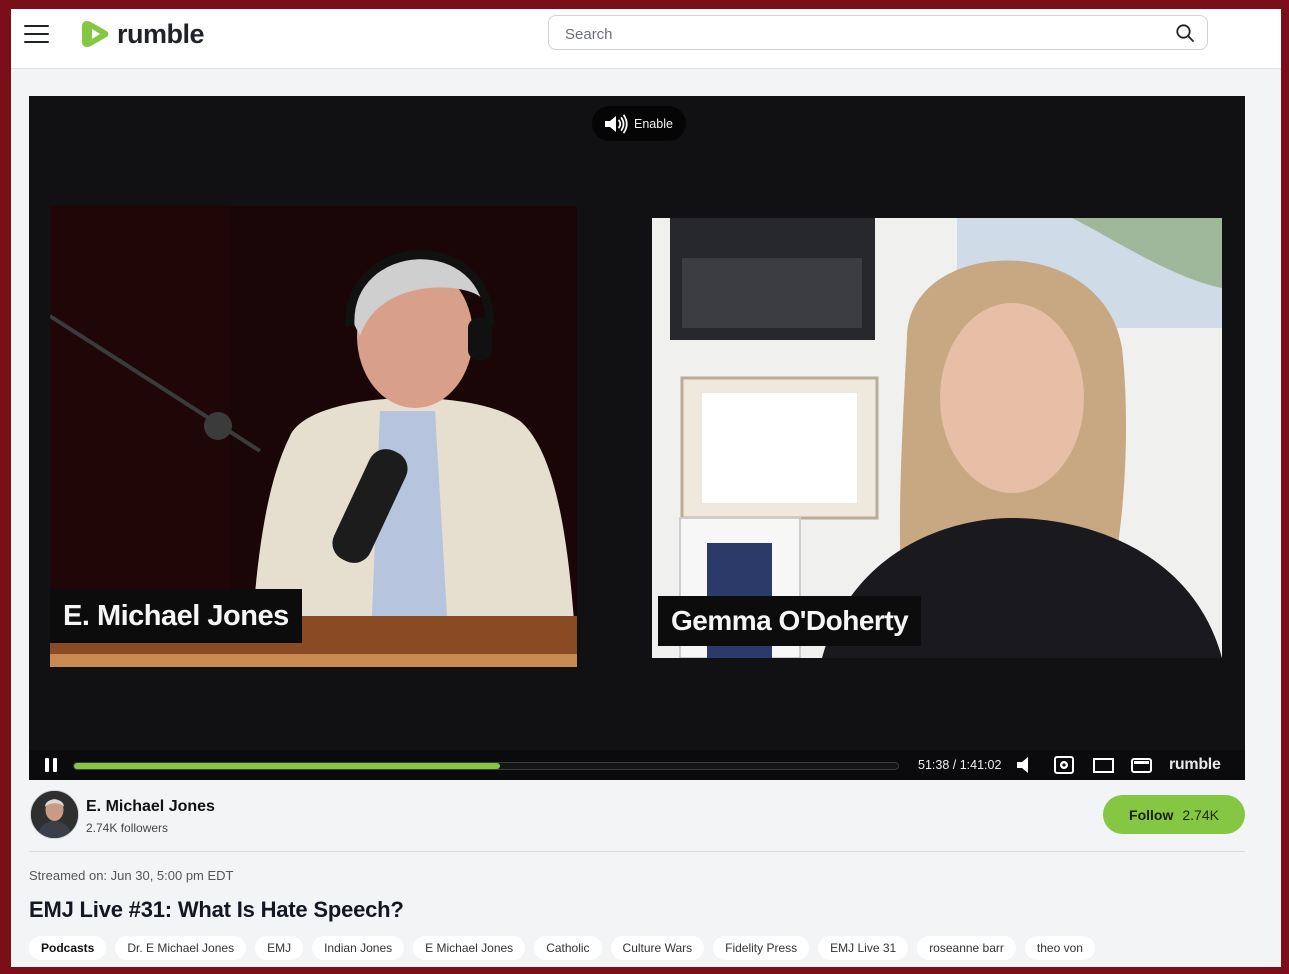 The image size is (1289, 974). I want to click on settings-button, so click(1064, 765).